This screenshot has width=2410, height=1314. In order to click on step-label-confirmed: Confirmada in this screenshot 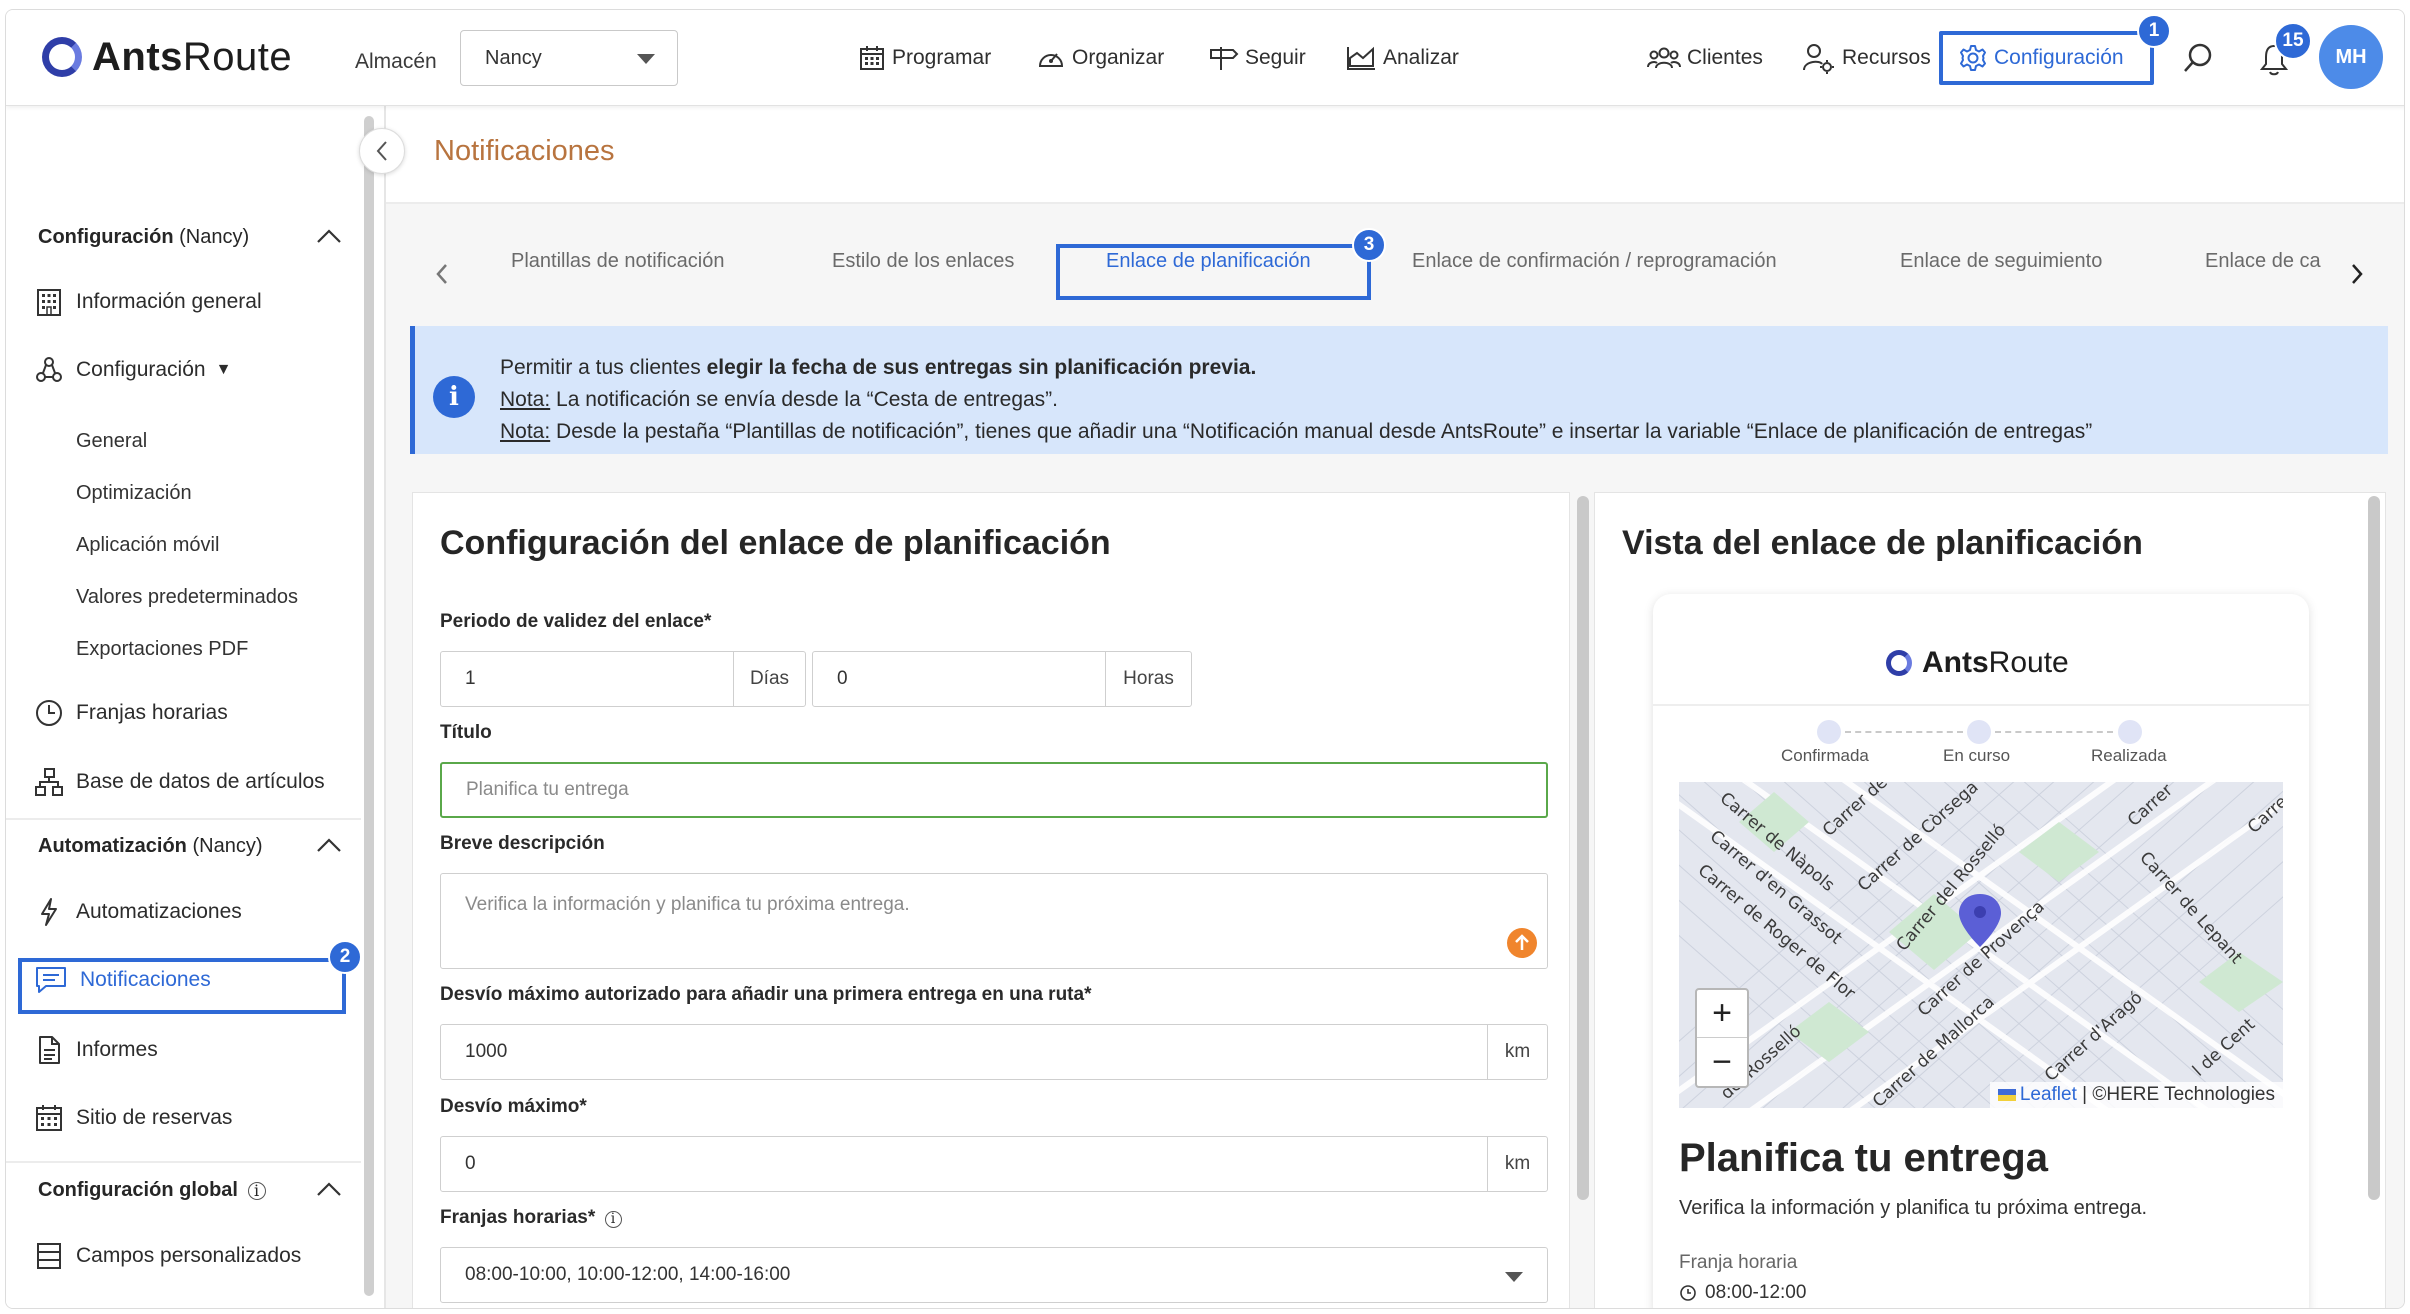, I will do `click(1825, 755)`.